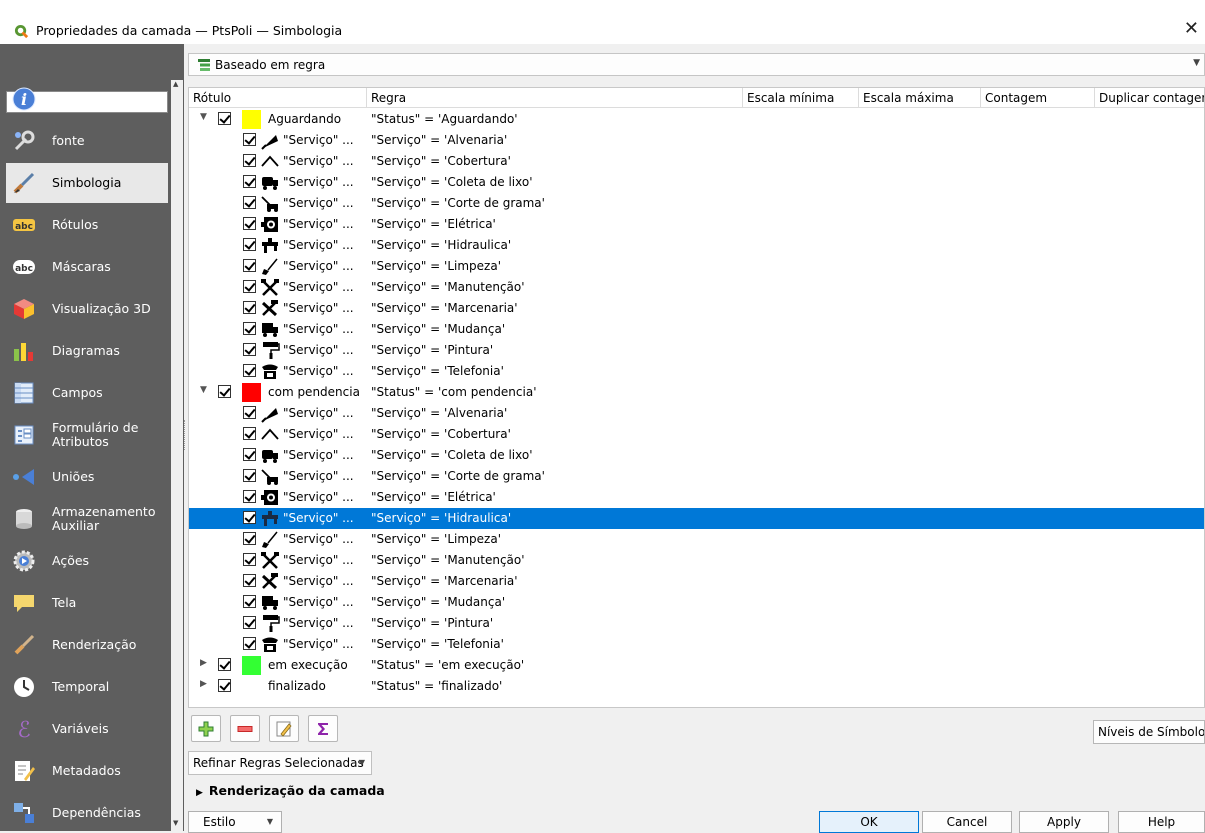  What do you see at coordinates (87, 561) in the screenshot?
I see `sidebar-item-gear-actions: Ações` at bounding box center [87, 561].